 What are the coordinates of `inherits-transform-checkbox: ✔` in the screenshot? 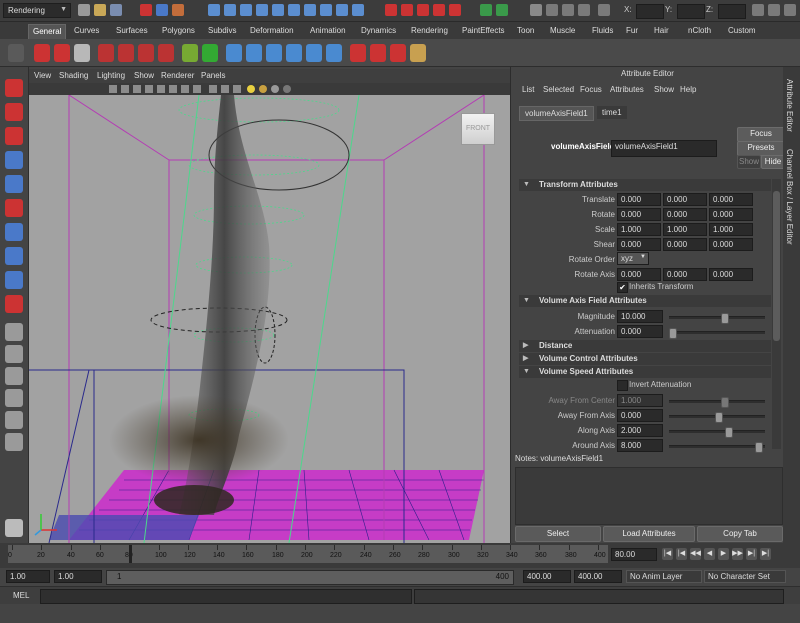 It's located at (622, 287).